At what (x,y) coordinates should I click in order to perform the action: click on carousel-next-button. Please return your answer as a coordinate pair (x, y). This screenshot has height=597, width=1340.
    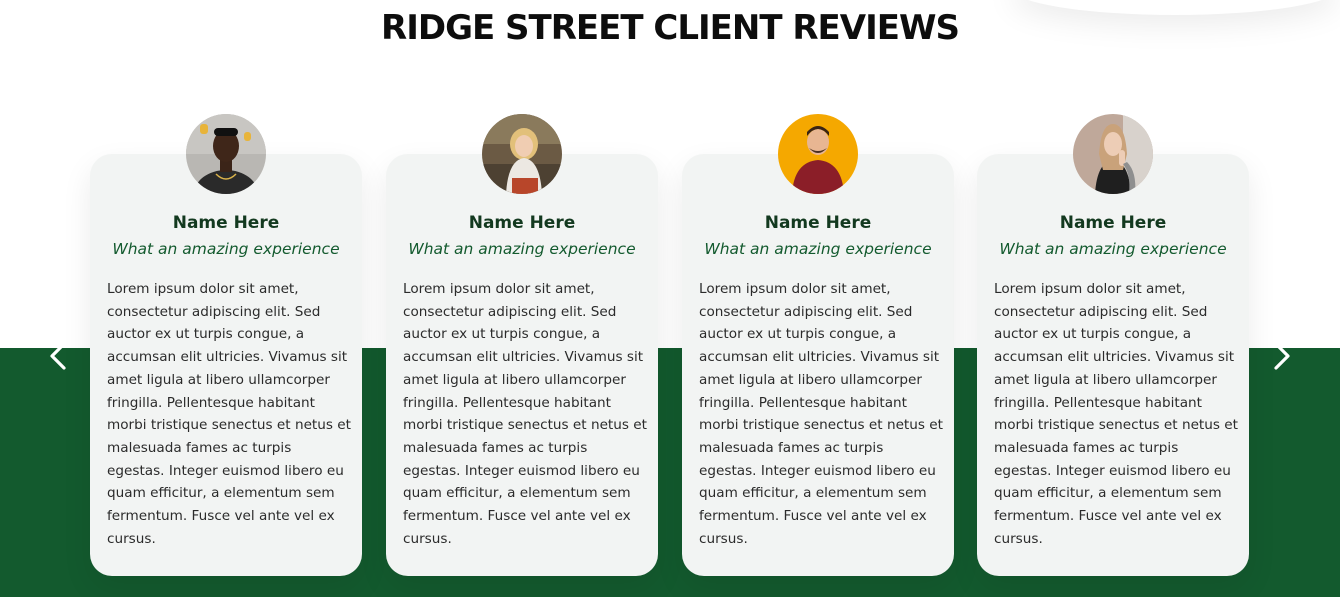
    Looking at the image, I should click on (1281, 356).